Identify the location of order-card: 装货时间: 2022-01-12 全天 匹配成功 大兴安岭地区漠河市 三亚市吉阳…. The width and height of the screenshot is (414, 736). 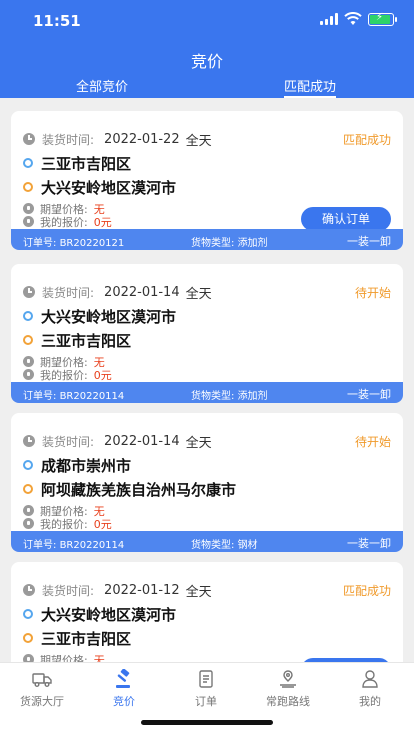
(207, 612).